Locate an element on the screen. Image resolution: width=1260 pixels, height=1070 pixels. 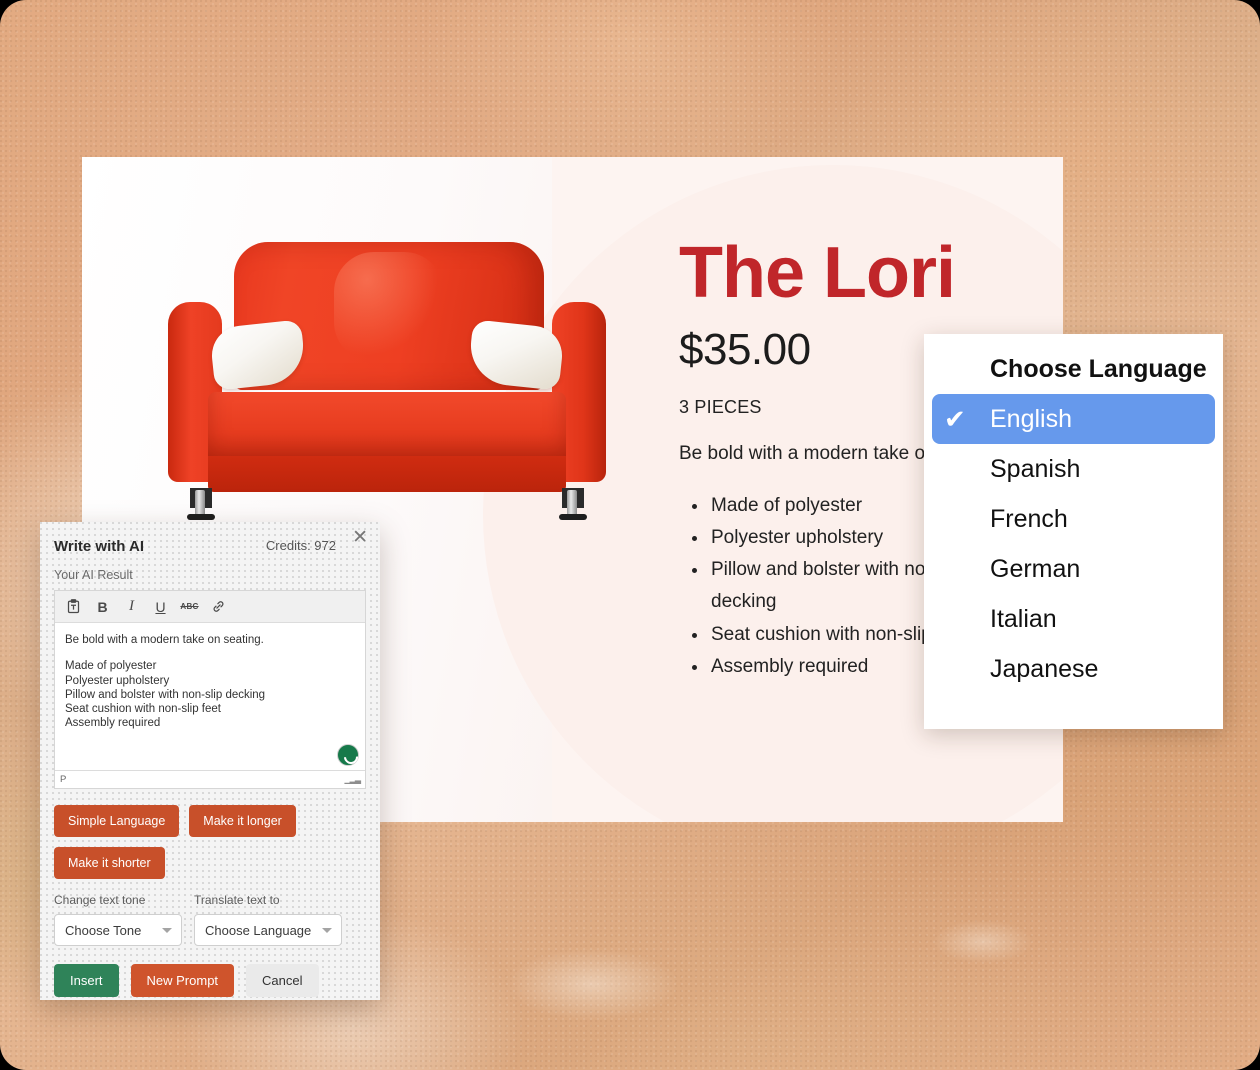
editor-status-bar: P ▁▂▃ is located at coordinates (210, 779).